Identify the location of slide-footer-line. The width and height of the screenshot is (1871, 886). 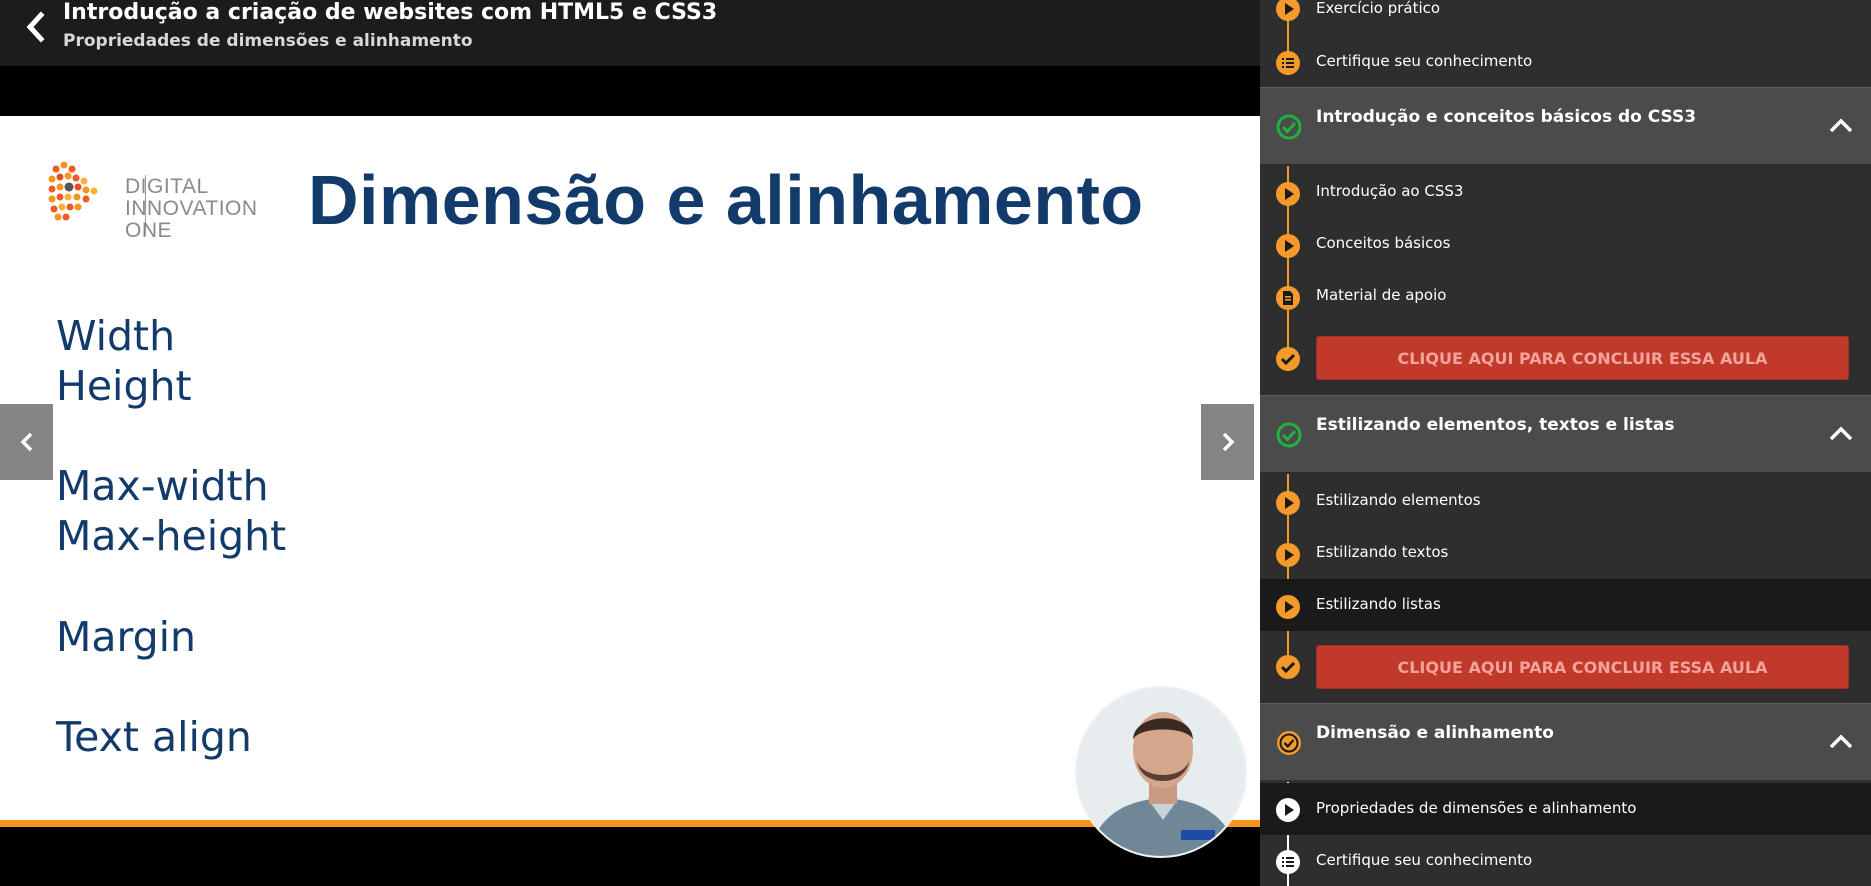
(630, 823).